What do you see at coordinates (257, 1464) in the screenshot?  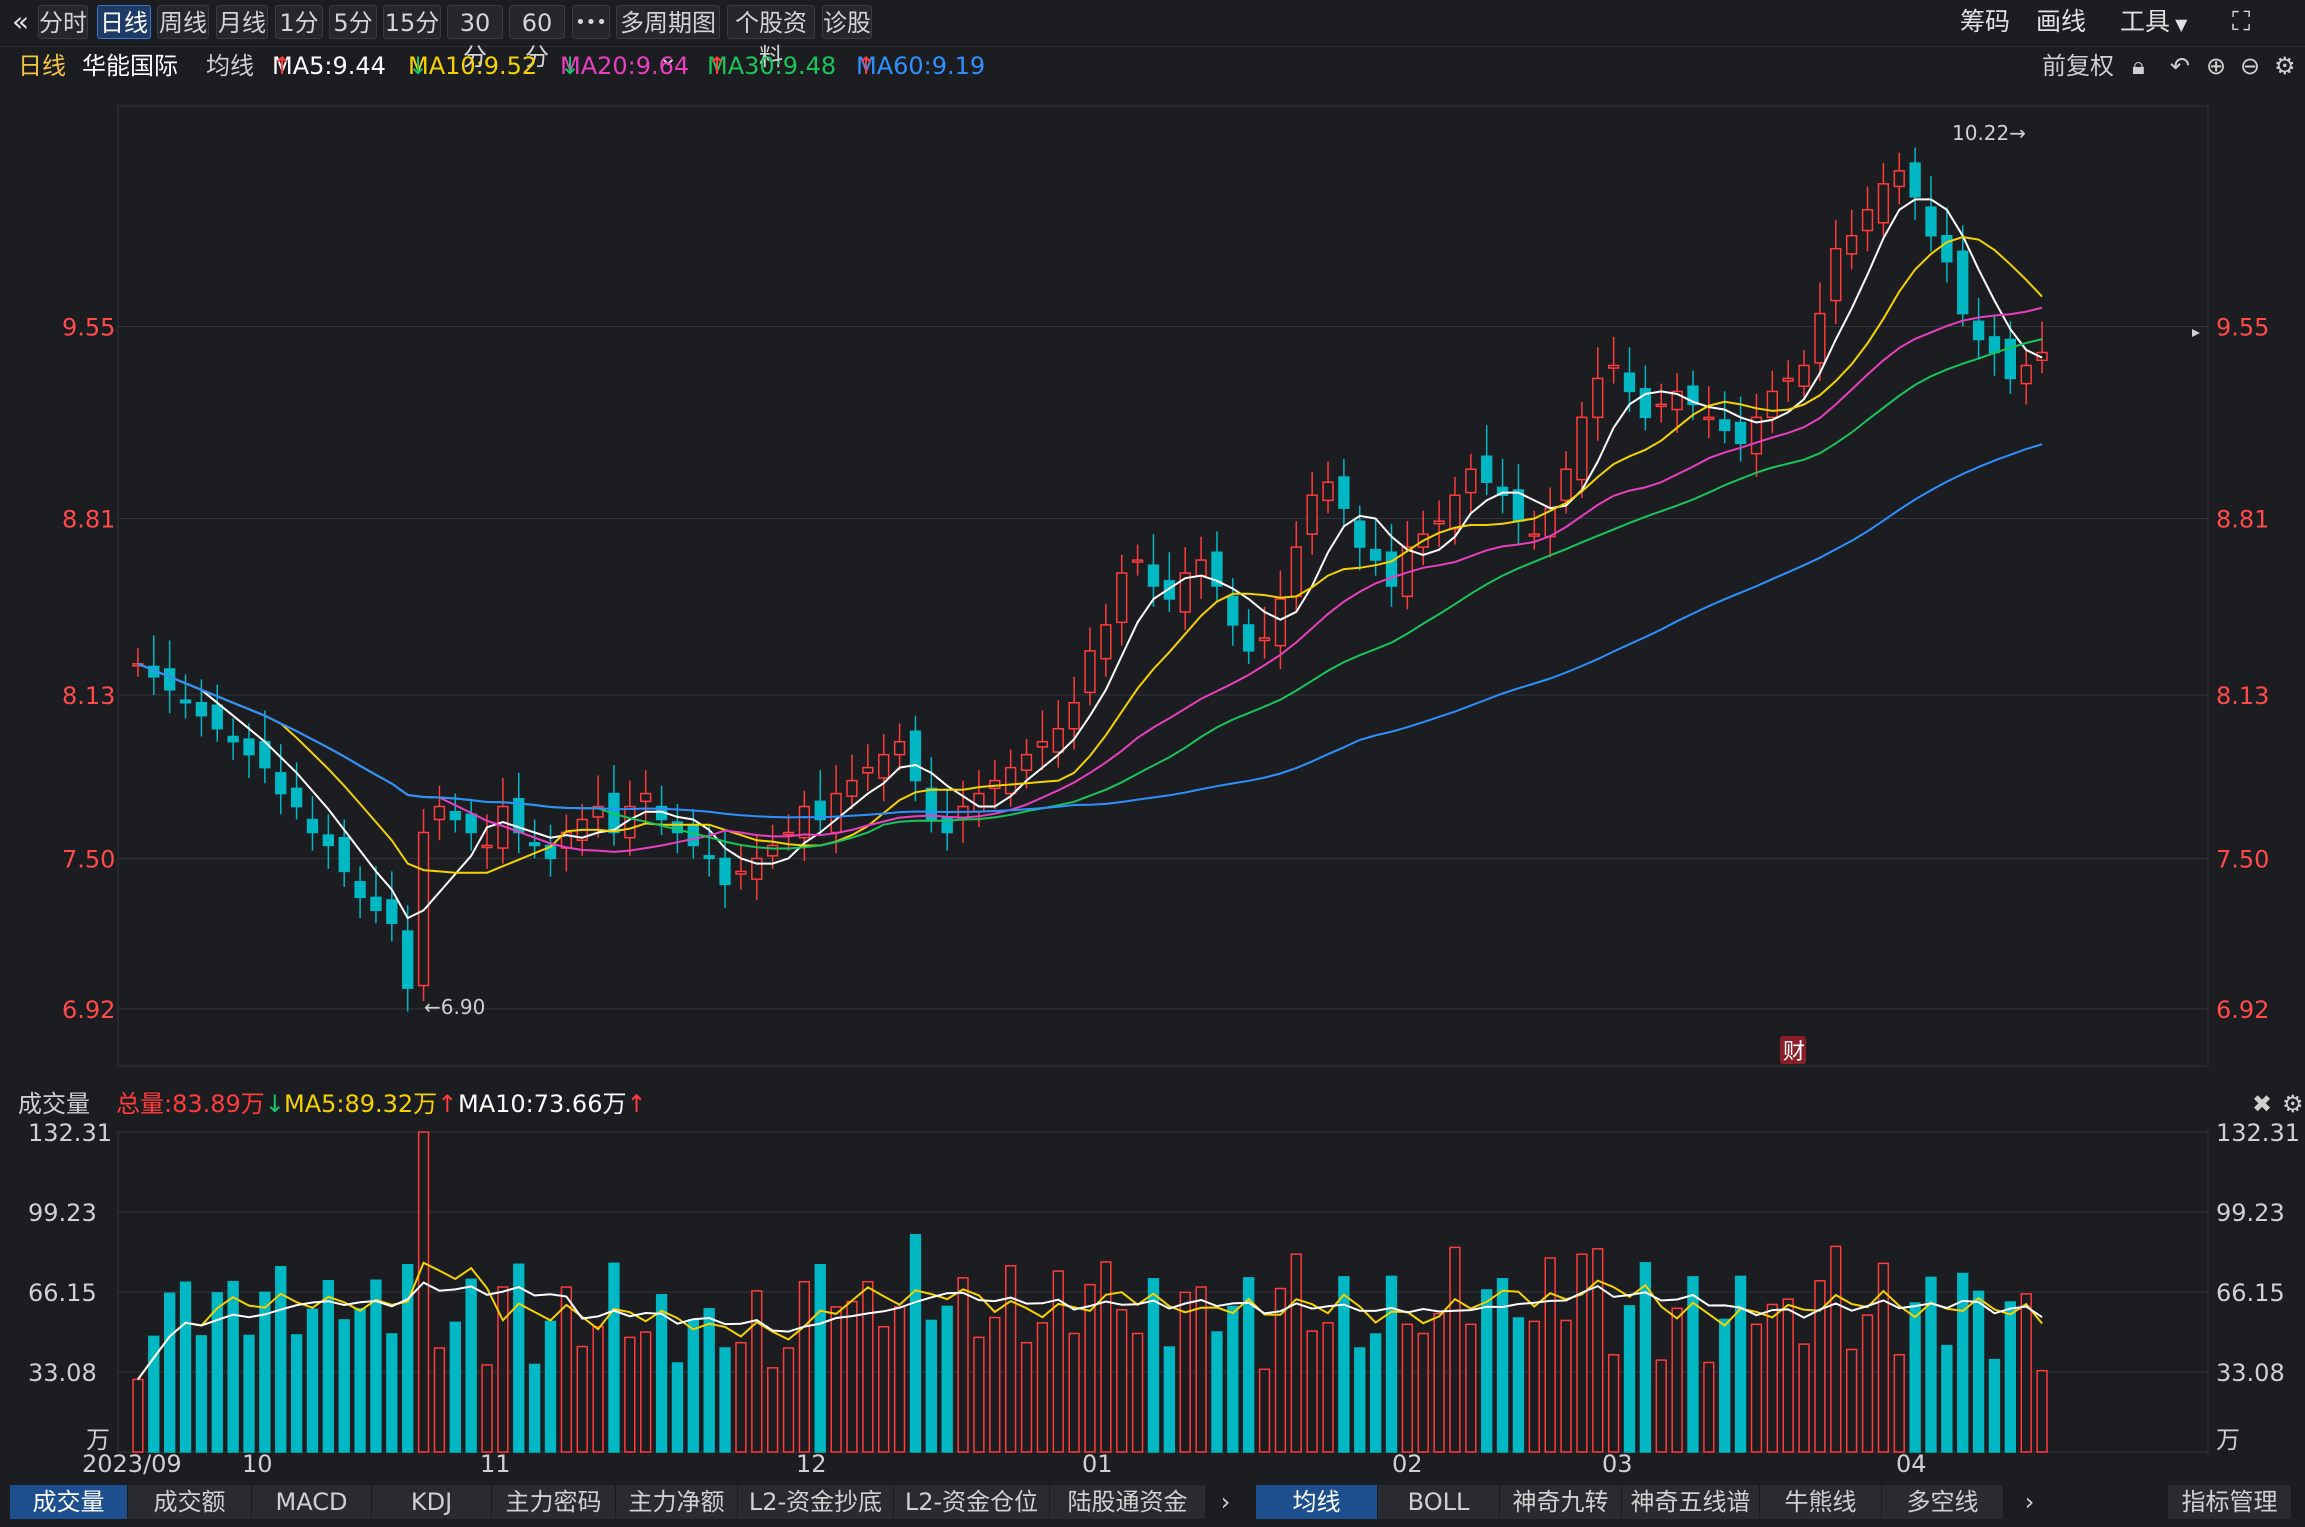 I see `x-tick-label: 10` at bounding box center [257, 1464].